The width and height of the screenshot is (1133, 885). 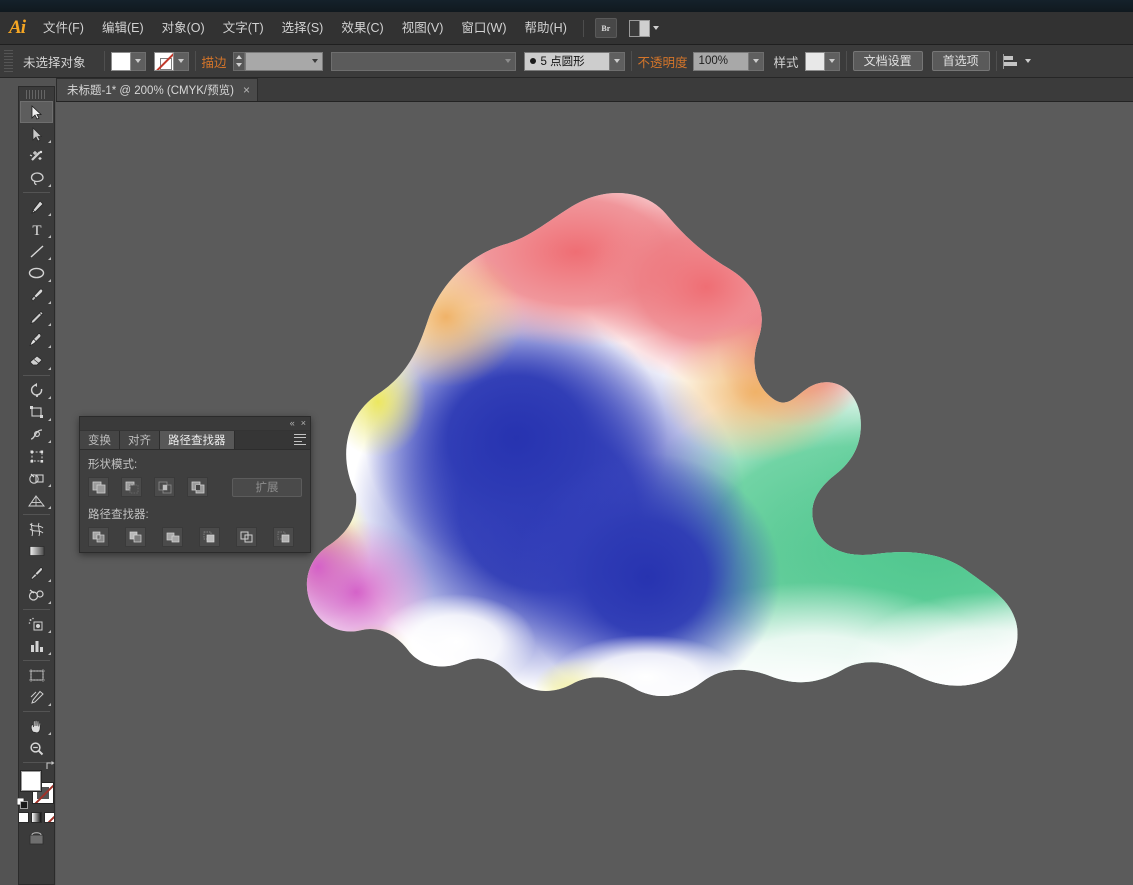 What do you see at coordinates (36, 390) in the screenshot?
I see `rotate-tool` at bounding box center [36, 390].